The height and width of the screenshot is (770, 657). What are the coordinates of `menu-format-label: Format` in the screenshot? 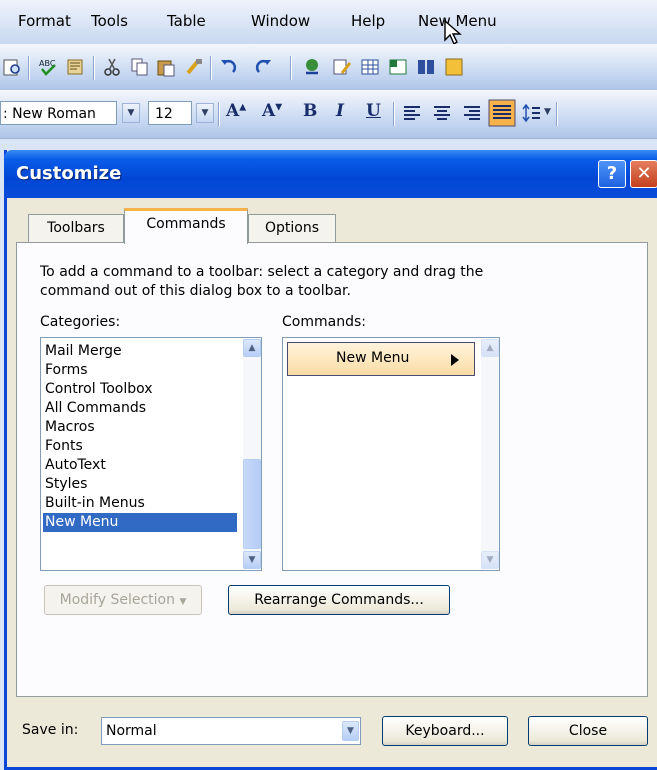 It's located at (44, 21).